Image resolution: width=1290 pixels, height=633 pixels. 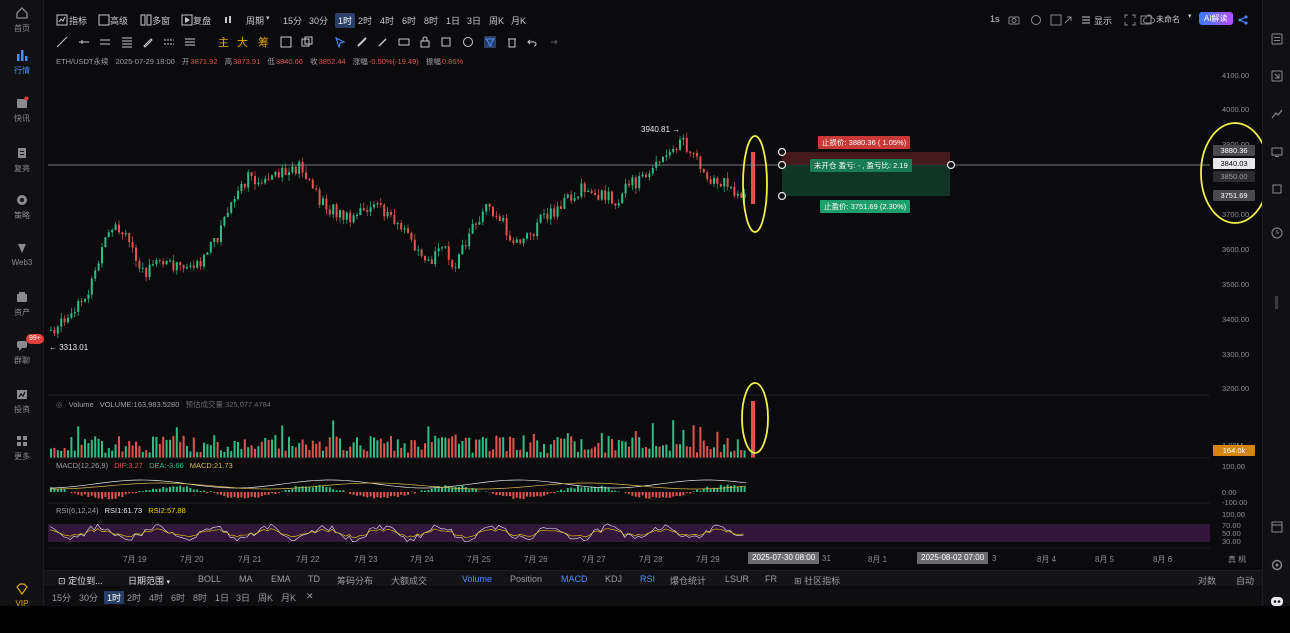 What do you see at coordinates (209, 579) in the screenshot?
I see `indicator-boll: BOLL` at bounding box center [209, 579].